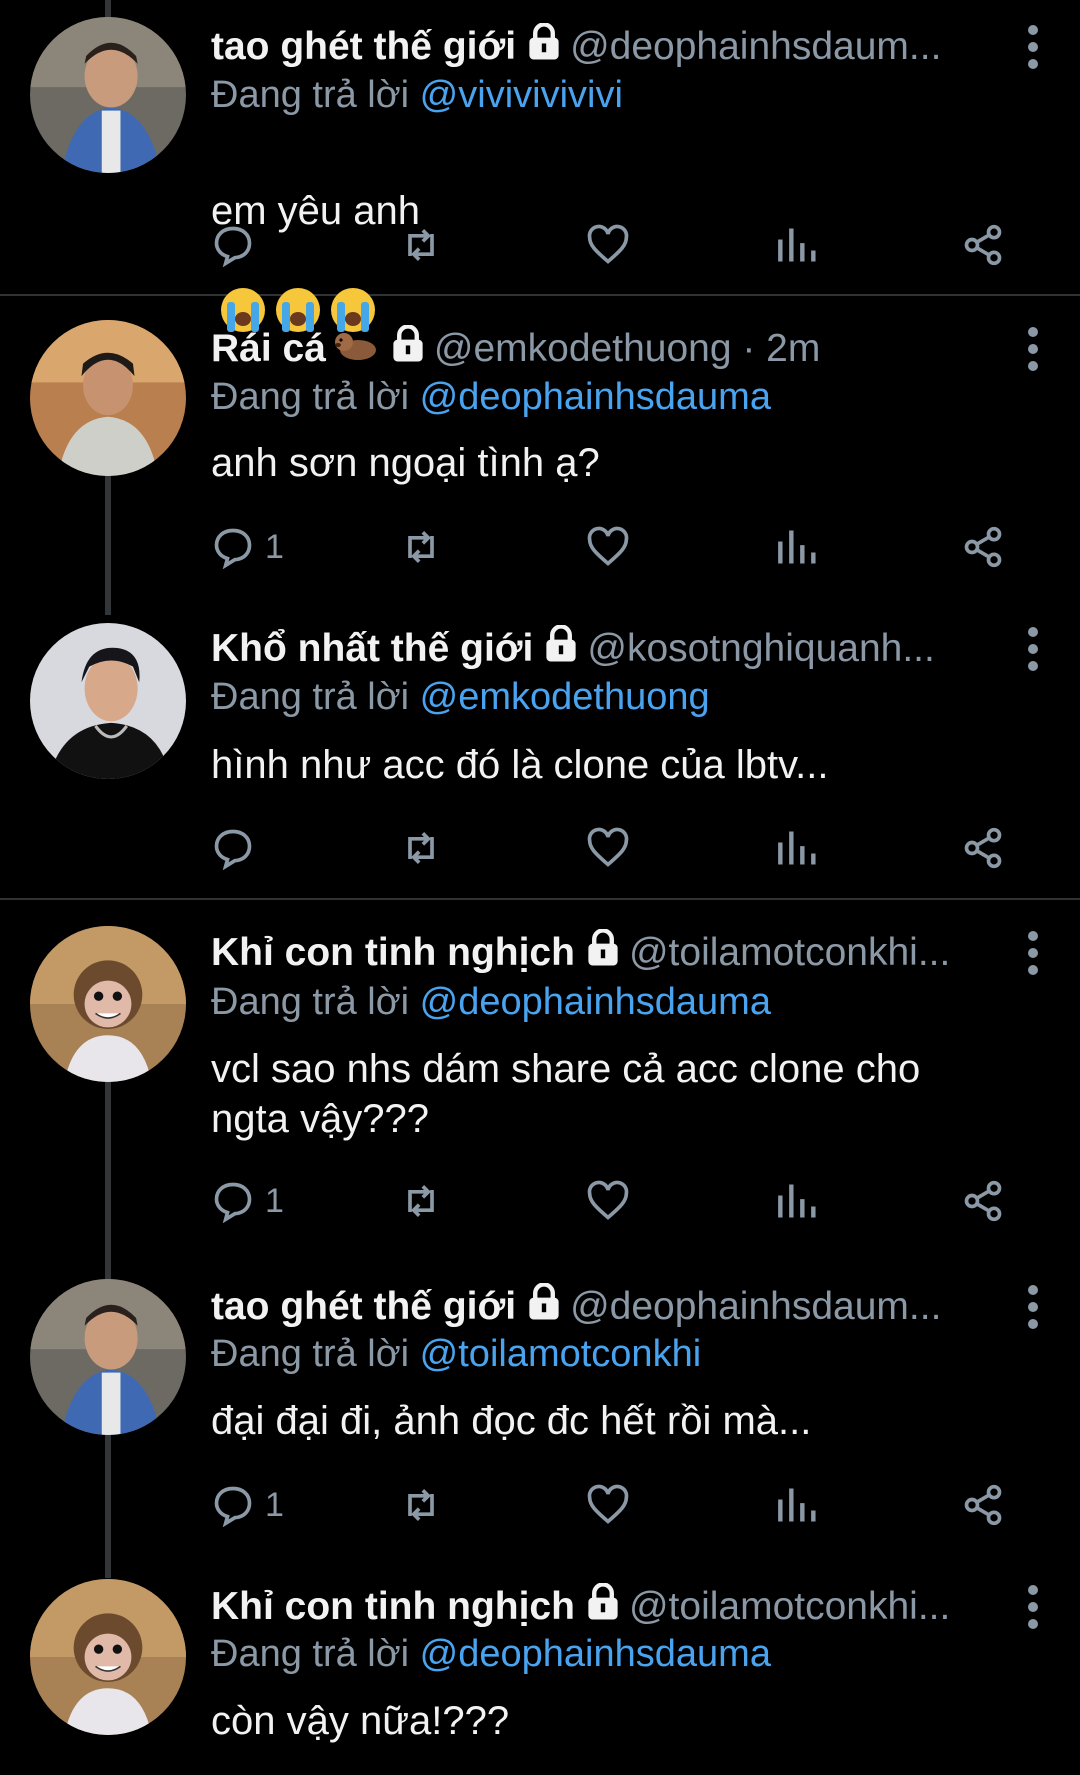  What do you see at coordinates (521, 95) in the screenshot?
I see `reply-mention-link: @vivivivivivi` at bounding box center [521, 95].